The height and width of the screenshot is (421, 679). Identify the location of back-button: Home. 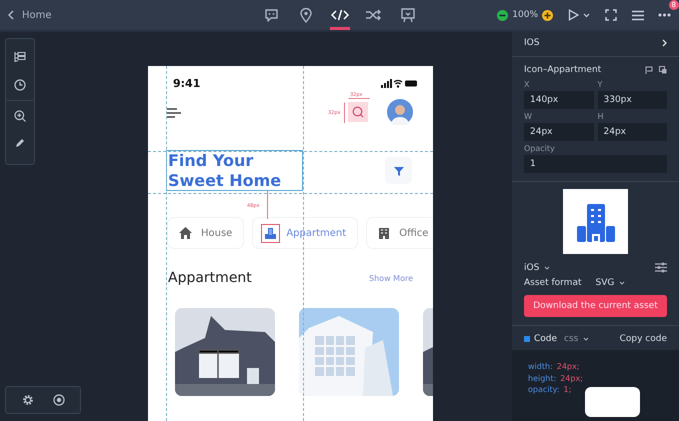
(30, 15).